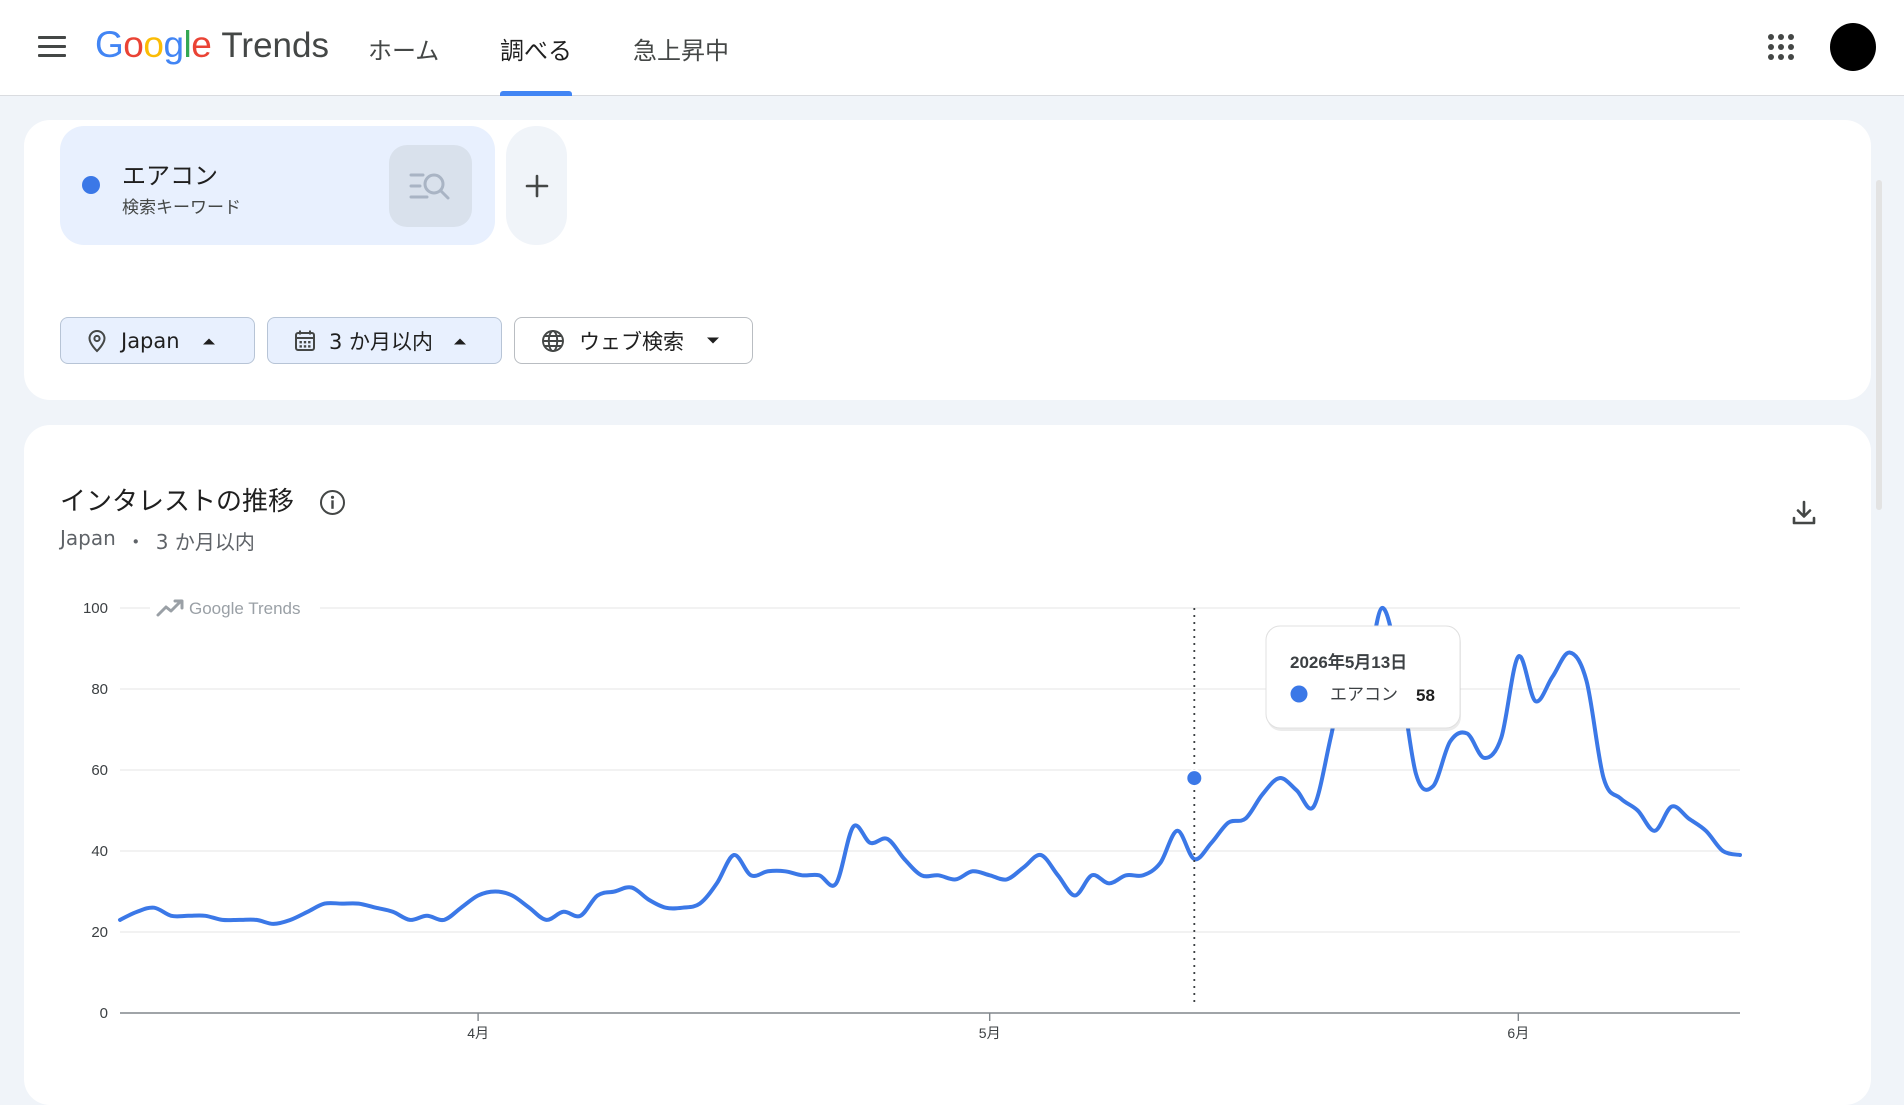 This screenshot has width=1904, height=1105. I want to click on term-search-button, so click(430, 186).